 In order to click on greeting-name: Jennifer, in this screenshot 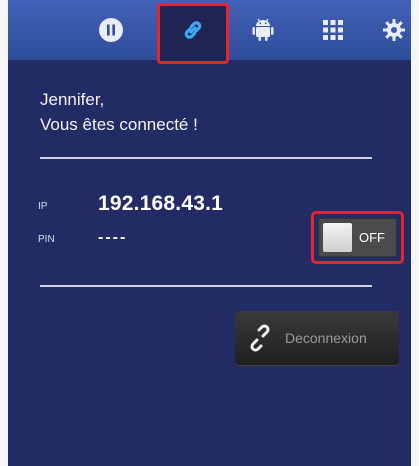, I will do `click(72, 99)`.